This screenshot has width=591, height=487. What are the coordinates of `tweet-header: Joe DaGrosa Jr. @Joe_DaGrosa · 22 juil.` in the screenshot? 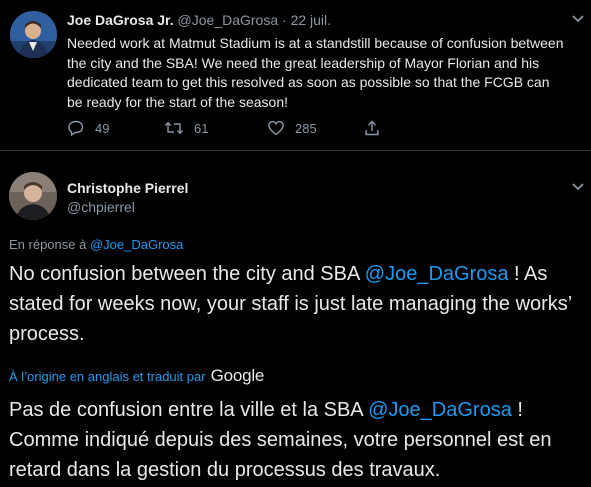 It's located at (199, 20).